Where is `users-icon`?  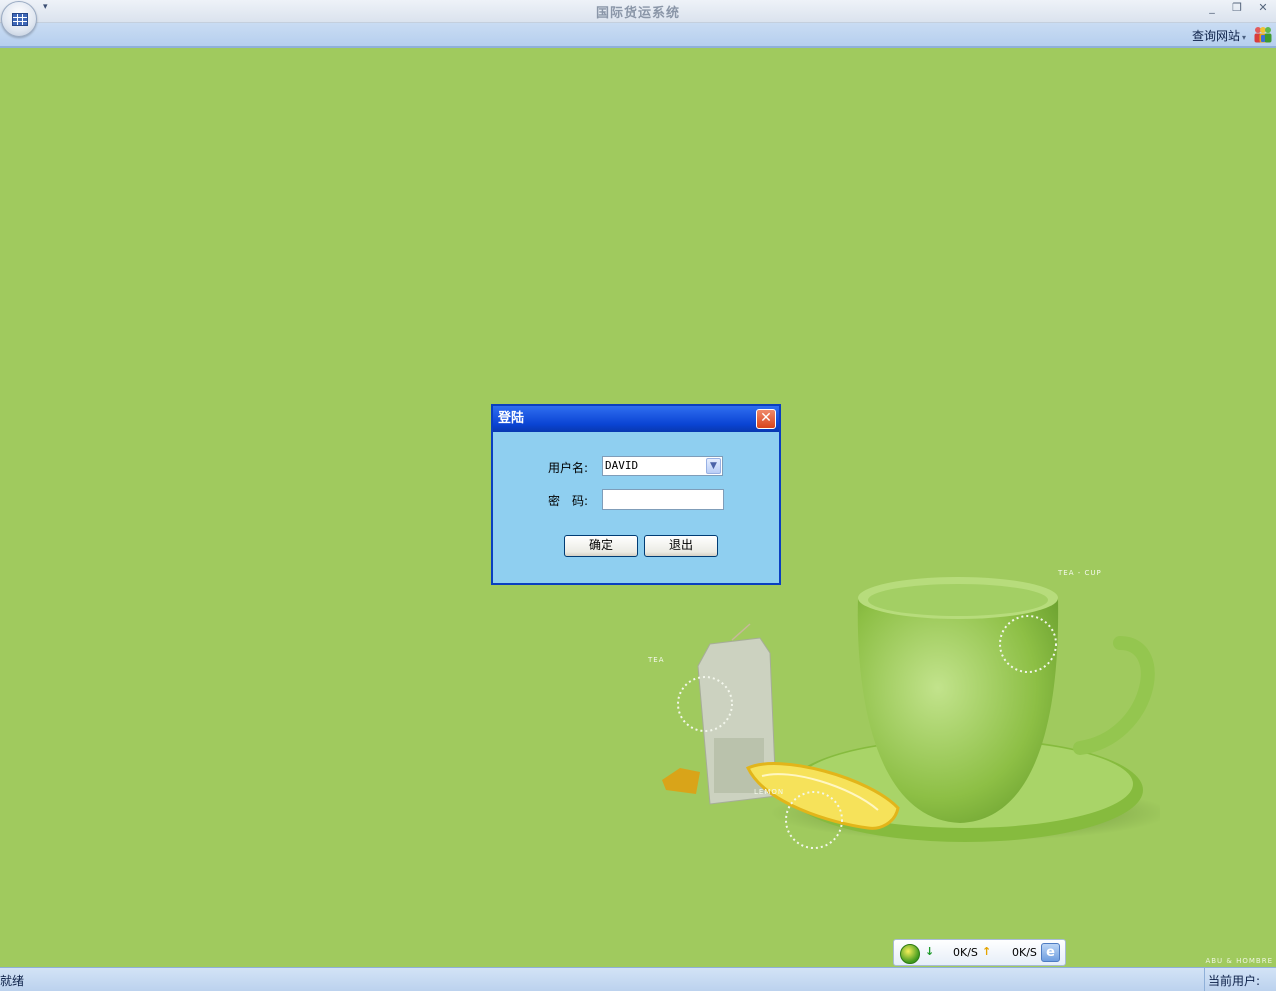 users-icon is located at coordinates (1263, 34).